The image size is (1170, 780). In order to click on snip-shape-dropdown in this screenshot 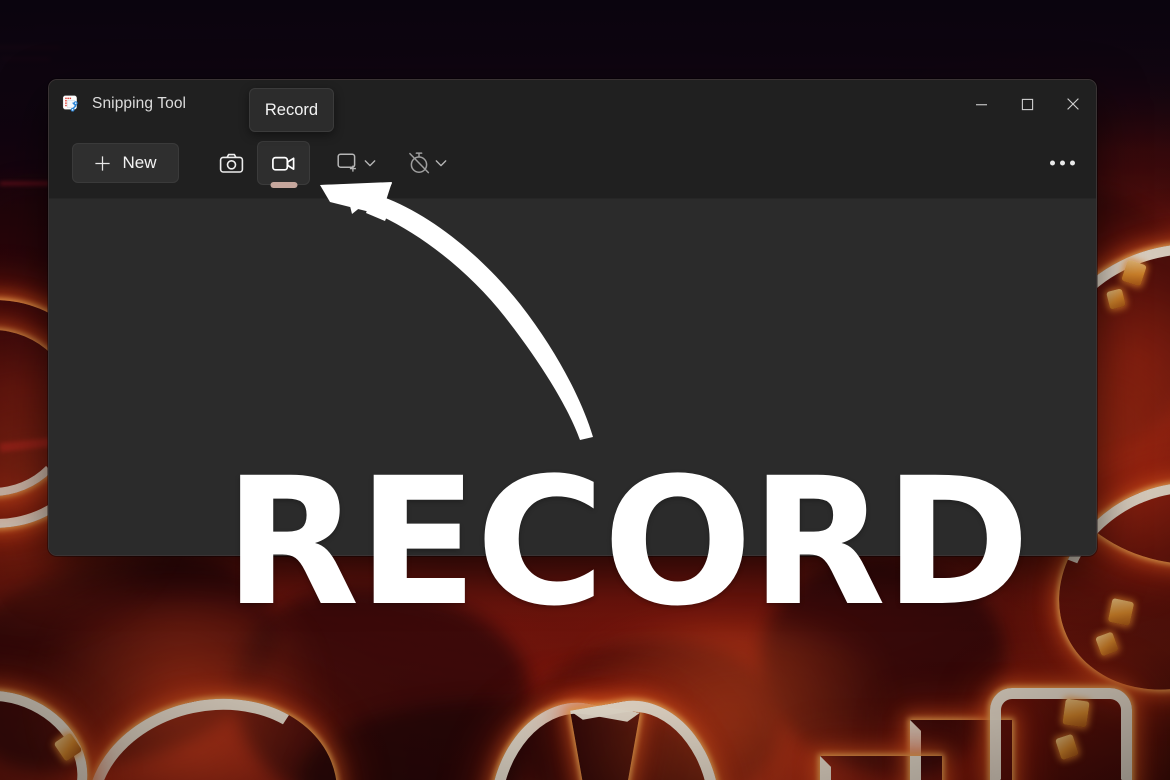, I will do `click(356, 163)`.